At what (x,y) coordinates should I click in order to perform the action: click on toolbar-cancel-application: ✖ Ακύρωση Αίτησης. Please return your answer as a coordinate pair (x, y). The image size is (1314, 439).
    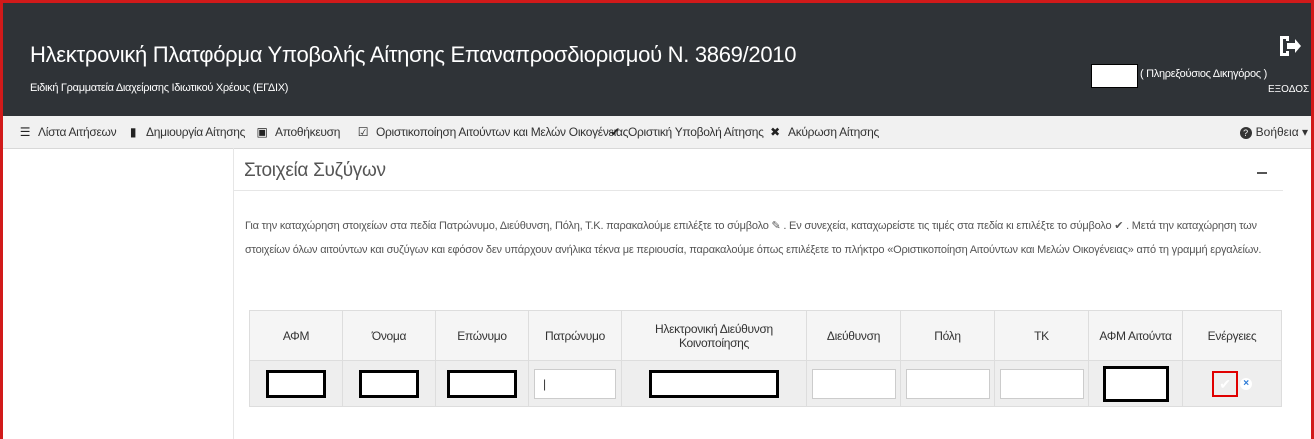
    Looking at the image, I should click on (823, 132).